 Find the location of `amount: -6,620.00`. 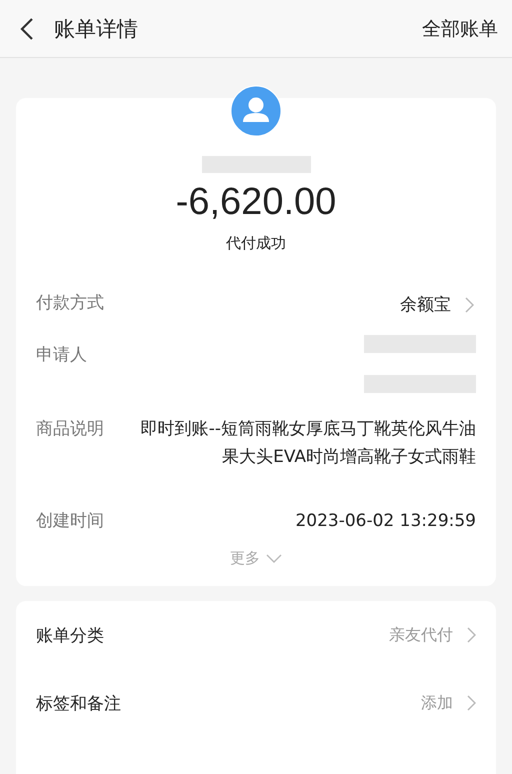

amount: -6,620.00 is located at coordinates (256, 202).